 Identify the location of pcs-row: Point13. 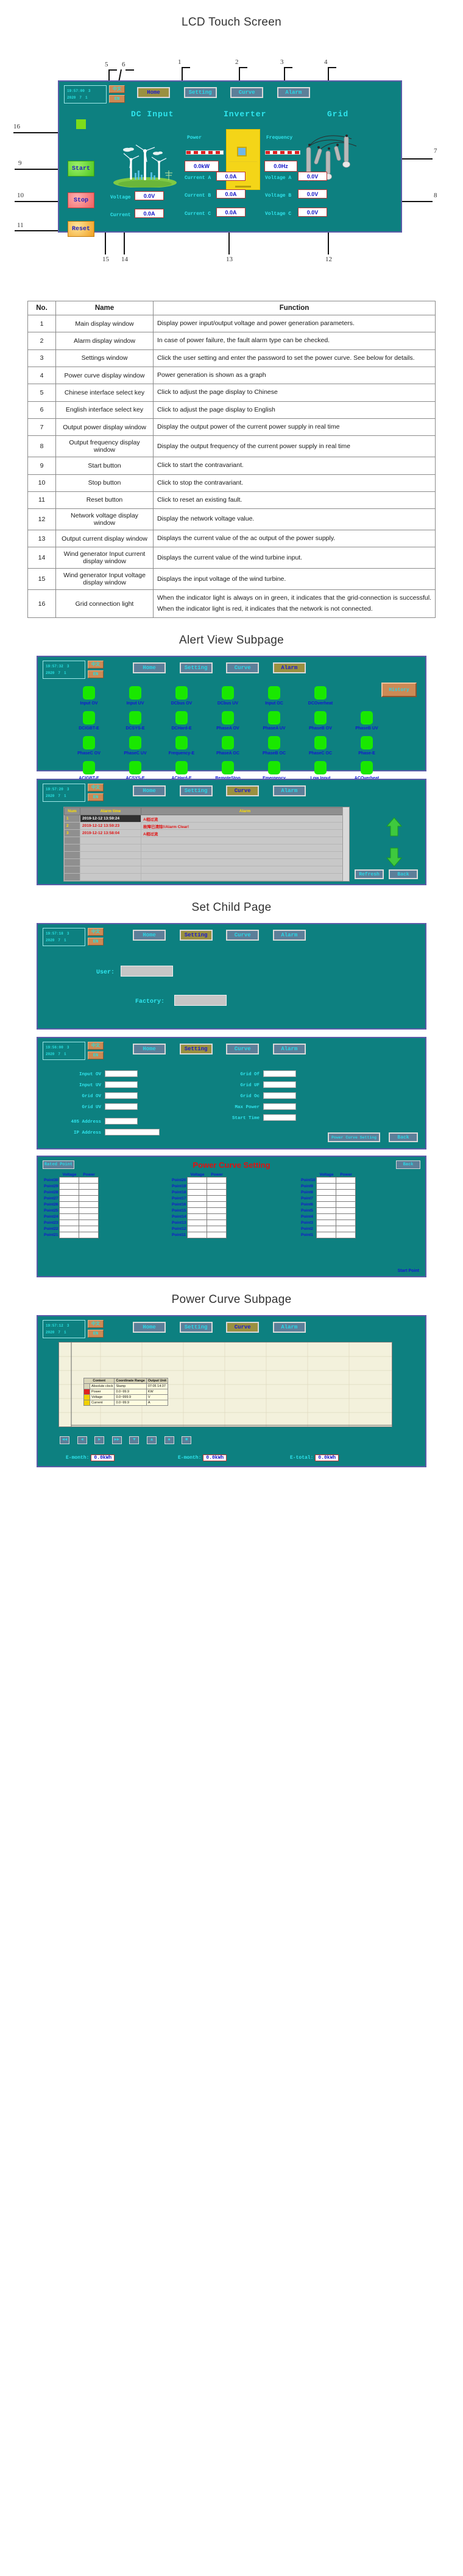
(199, 1223).